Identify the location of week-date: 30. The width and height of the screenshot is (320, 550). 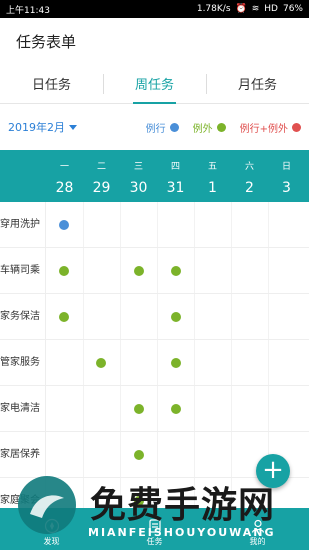
(138, 188).